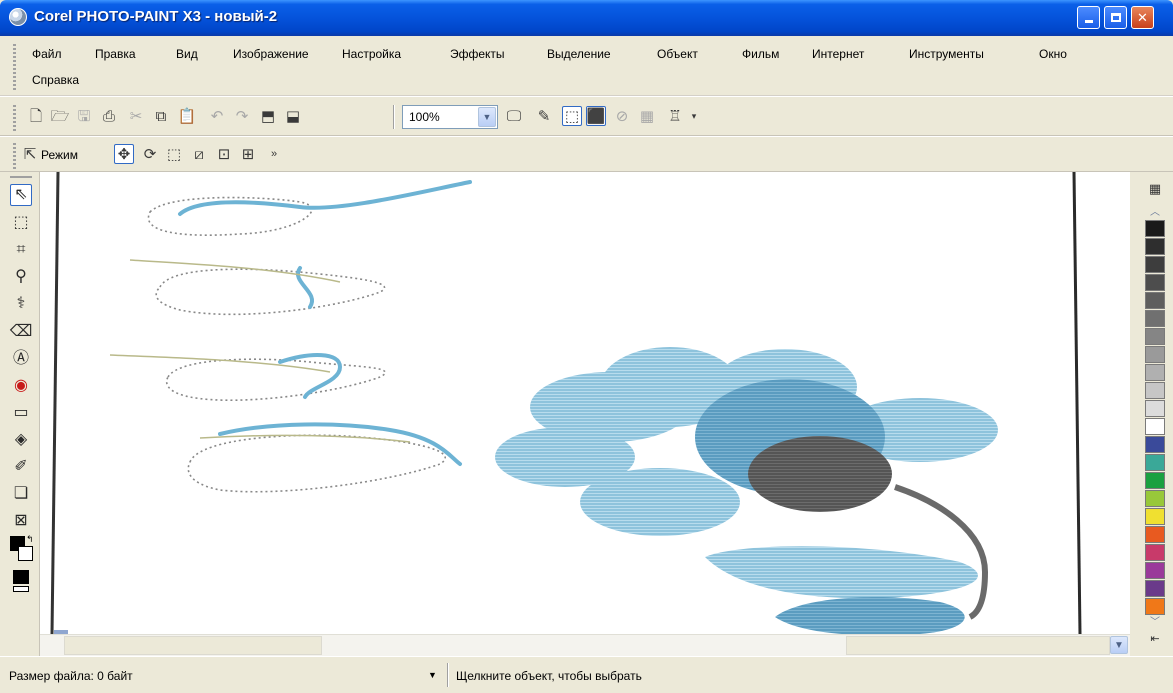 Image resolution: width=1173 pixels, height=693 pixels. Describe the element at coordinates (514, 116) in the screenshot. I see `full-screen-preview-icon: 🖵` at that location.